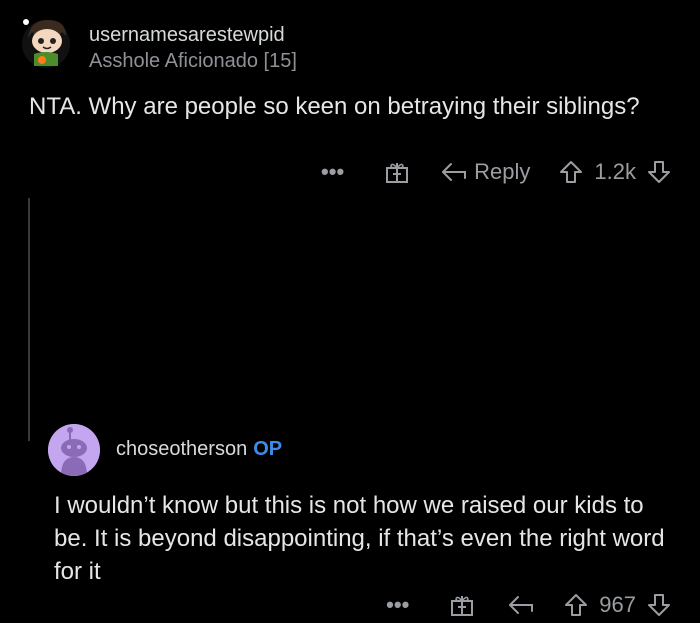  What do you see at coordinates (615, 171) in the screenshot?
I see `vote-count: 1.2k` at bounding box center [615, 171].